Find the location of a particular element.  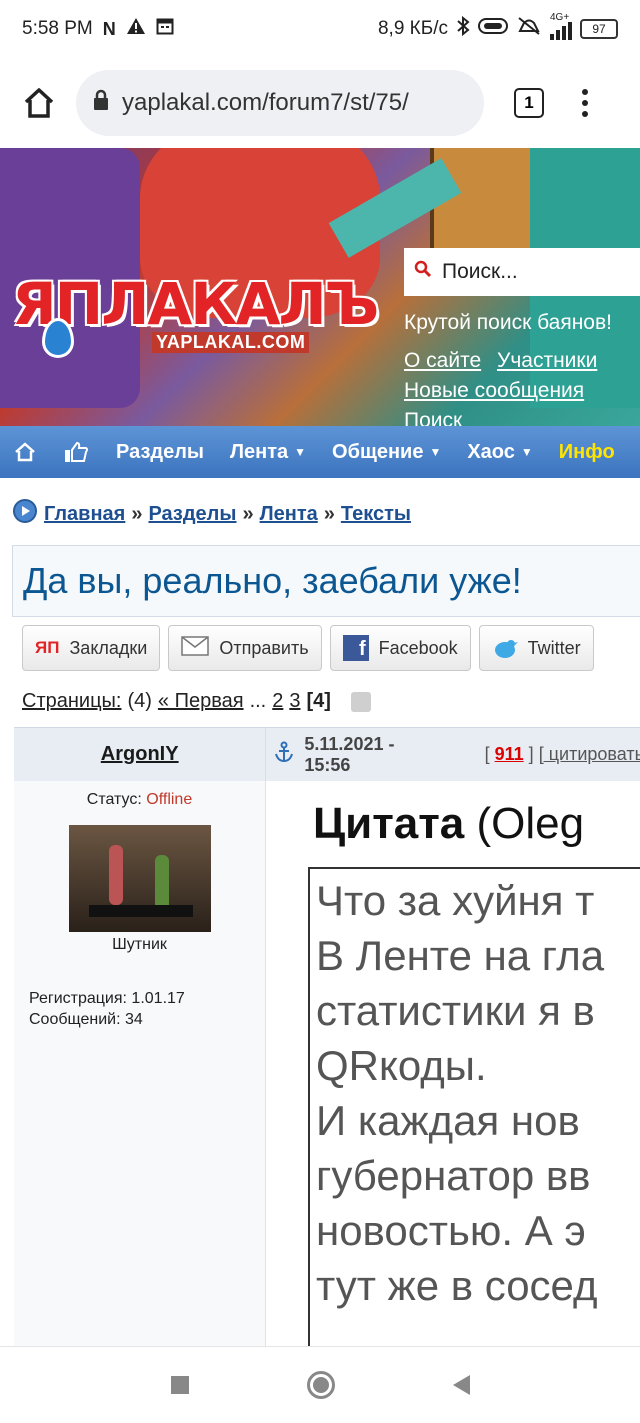

breadcrumb-texts: Тексты is located at coordinates (376, 514).